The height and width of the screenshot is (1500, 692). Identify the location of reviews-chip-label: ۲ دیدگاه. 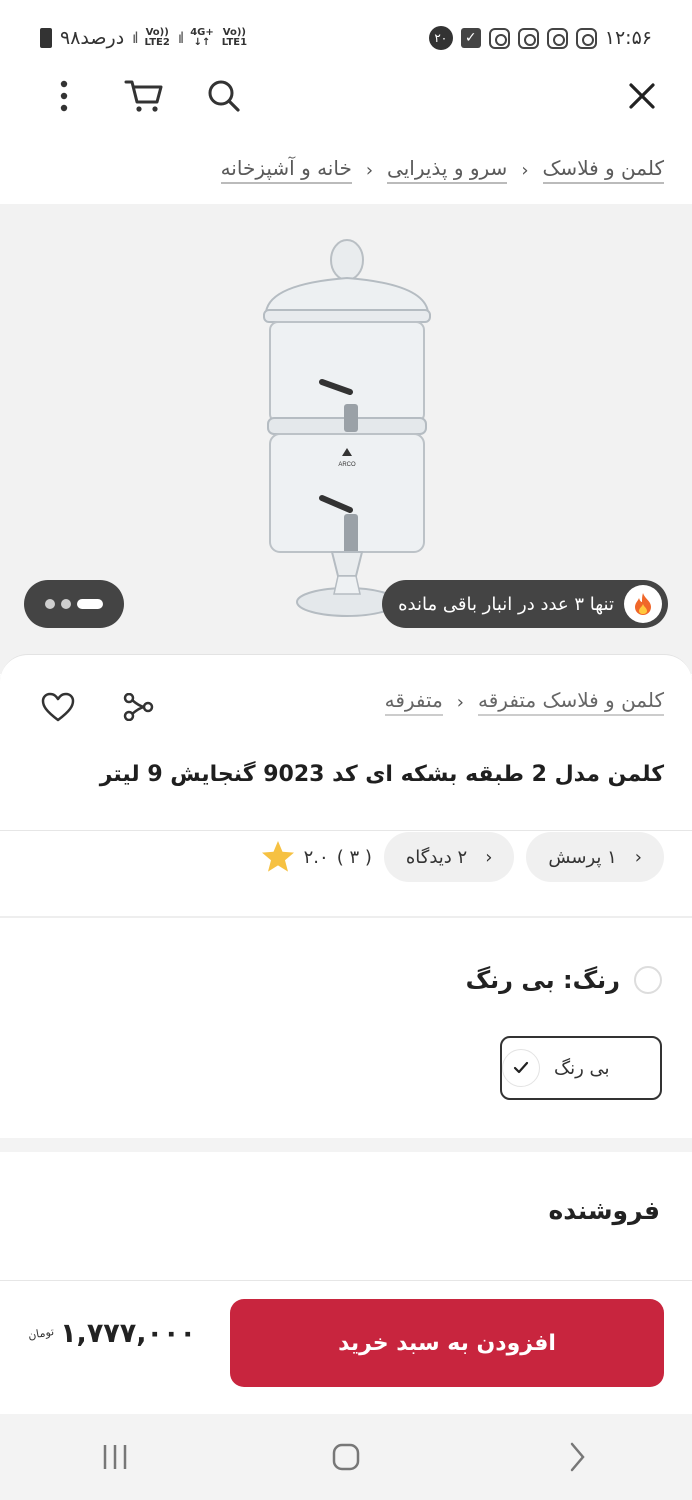
(436, 857).